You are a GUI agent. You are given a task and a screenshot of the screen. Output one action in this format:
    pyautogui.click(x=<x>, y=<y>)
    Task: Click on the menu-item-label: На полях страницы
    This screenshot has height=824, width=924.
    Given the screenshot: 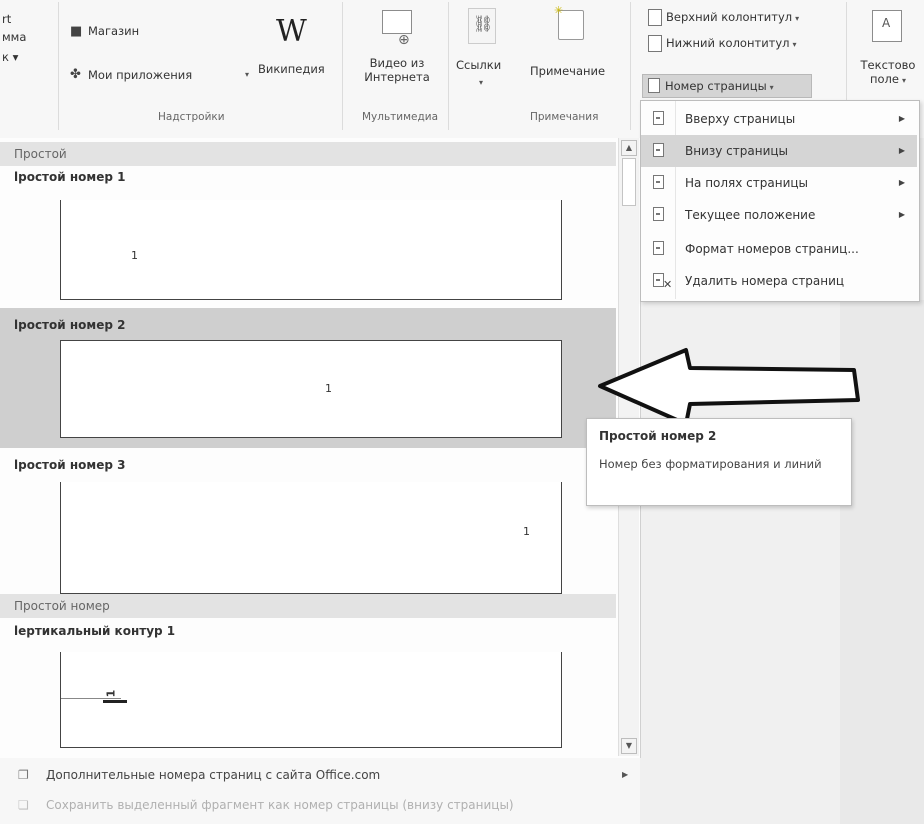 What is the action you would take?
    pyautogui.click(x=747, y=183)
    